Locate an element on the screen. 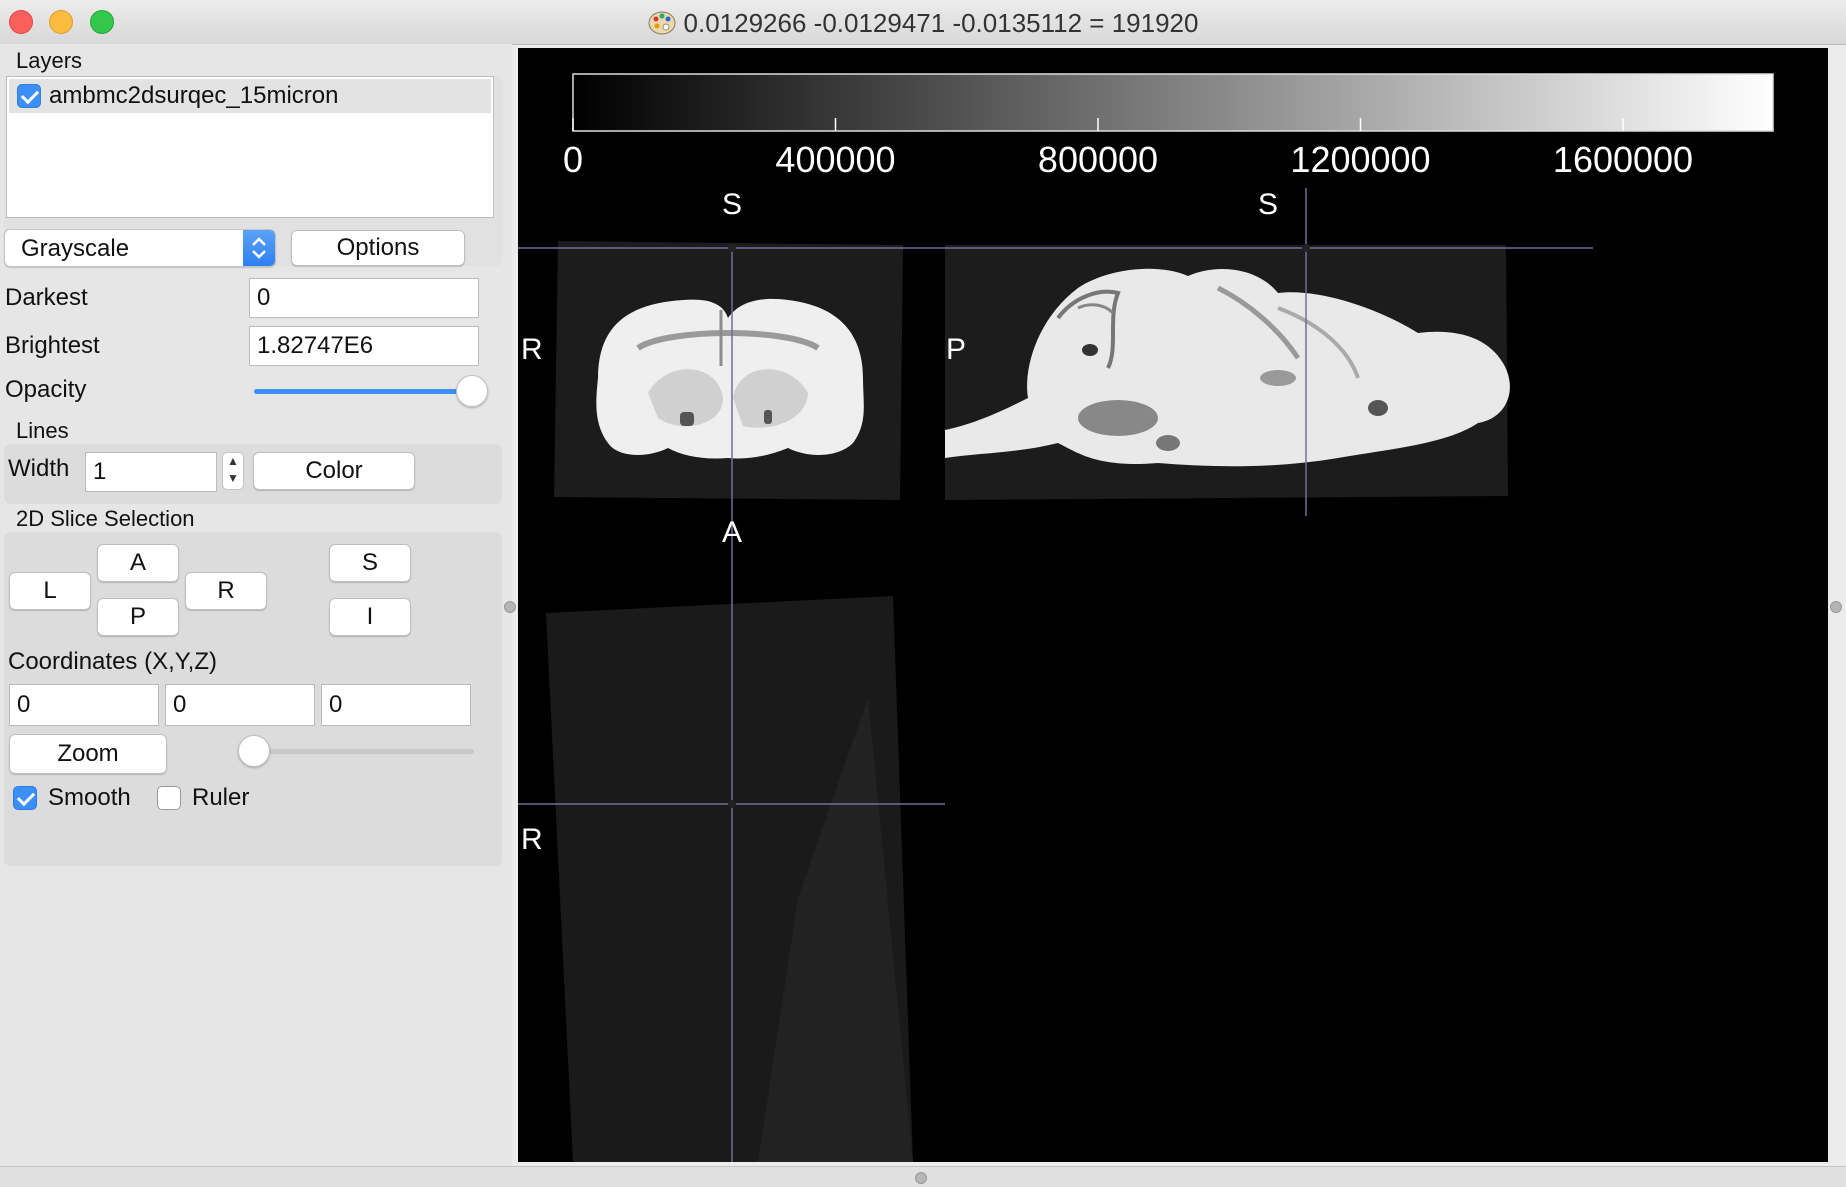 This screenshot has width=1846, height=1187. coronal-left-label: R is located at coordinates (532, 349).